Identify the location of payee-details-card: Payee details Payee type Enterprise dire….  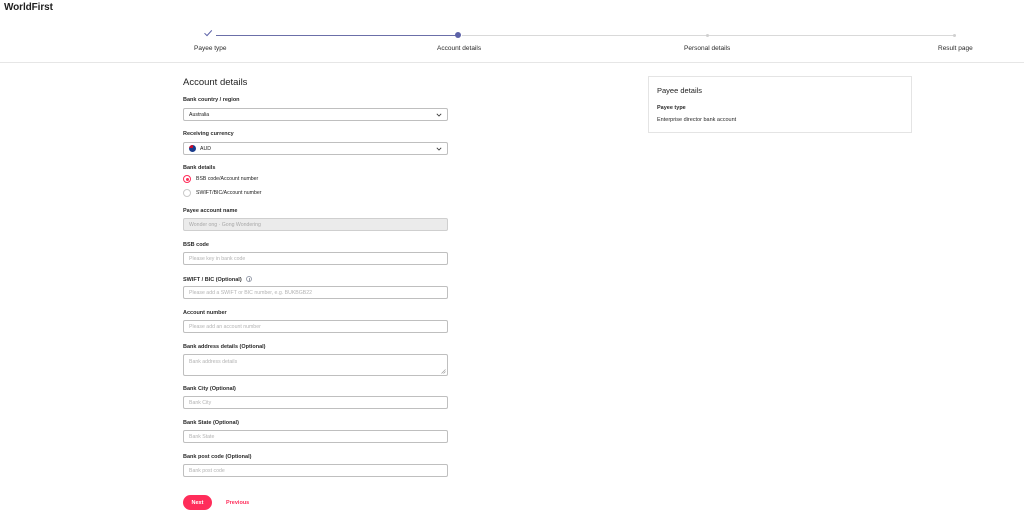
(780, 104).